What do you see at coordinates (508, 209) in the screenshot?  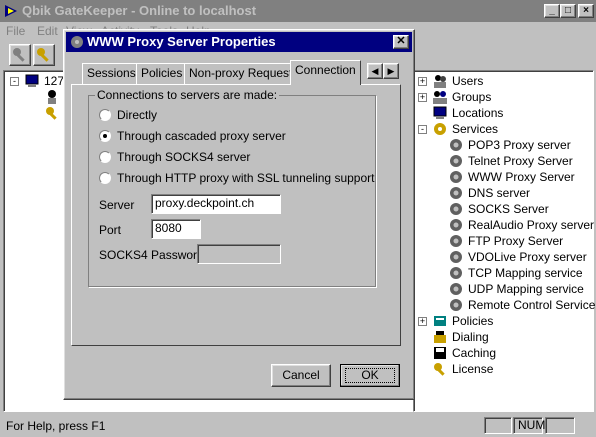 I see `tree-item-label: SOCKS Server` at bounding box center [508, 209].